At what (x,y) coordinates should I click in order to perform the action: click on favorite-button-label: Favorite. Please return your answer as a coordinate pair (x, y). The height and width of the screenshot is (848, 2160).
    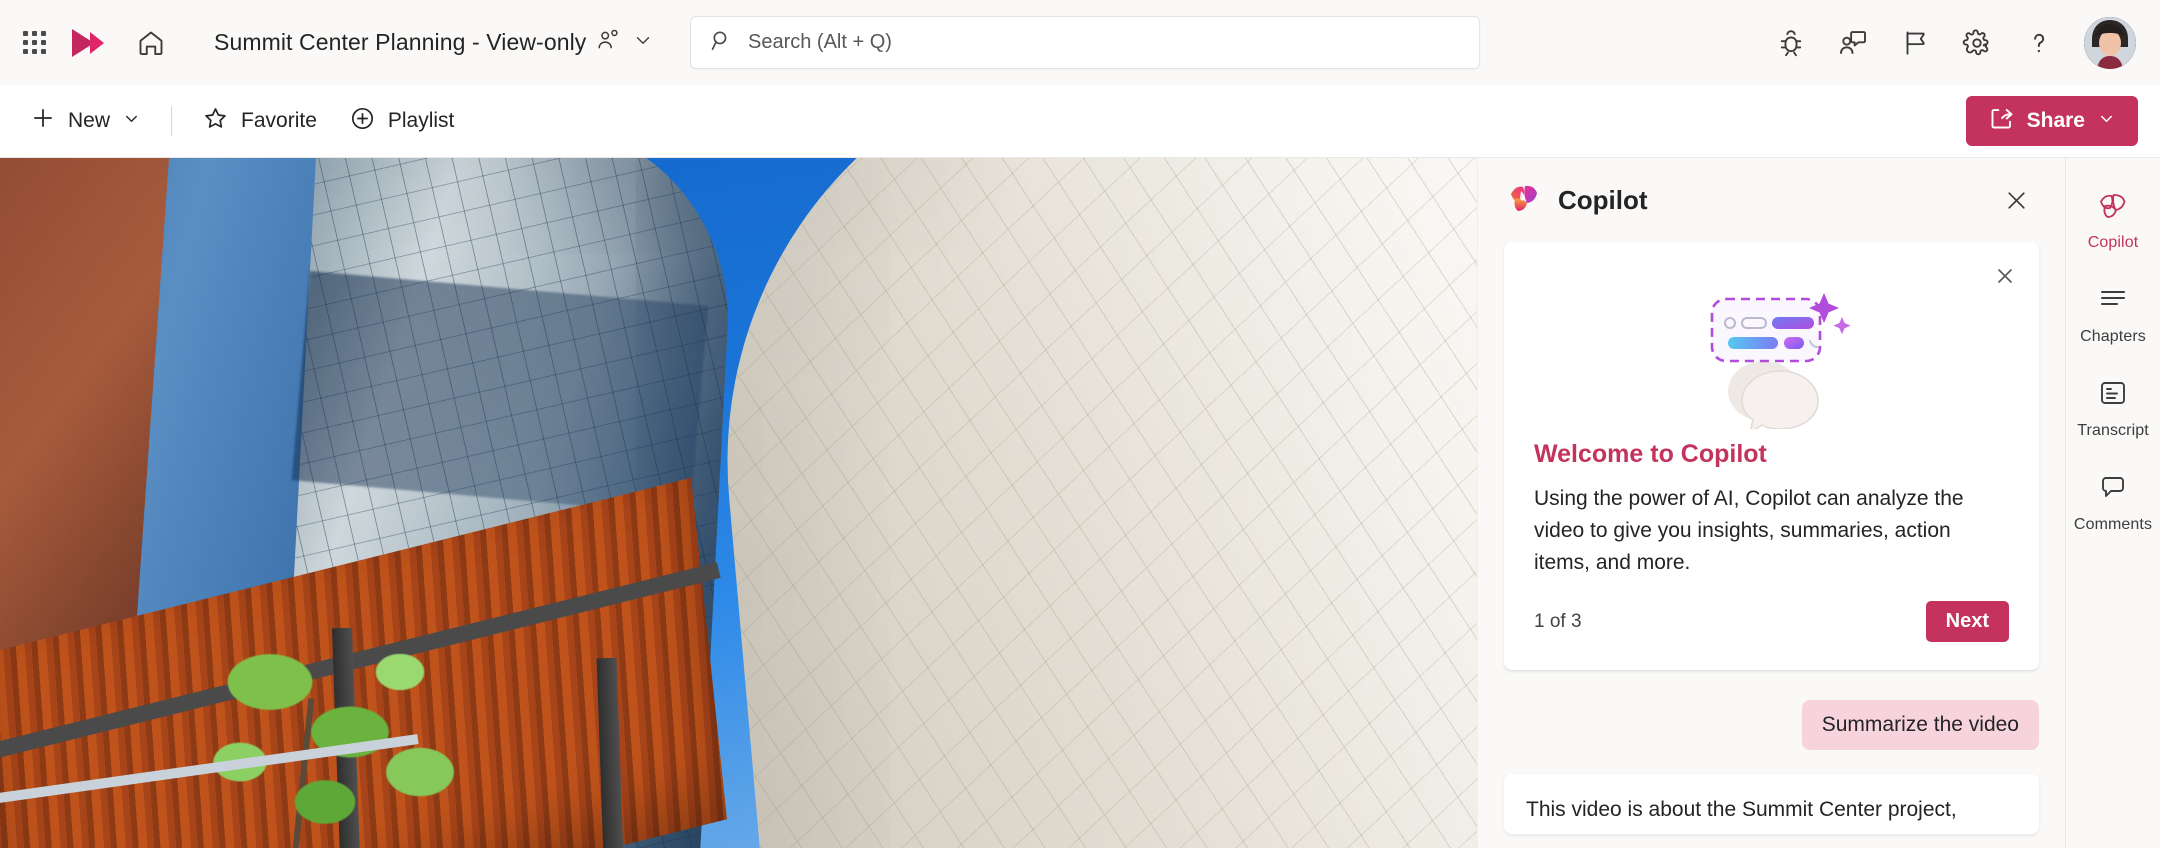
    Looking at the image, I should click on (279, 120).